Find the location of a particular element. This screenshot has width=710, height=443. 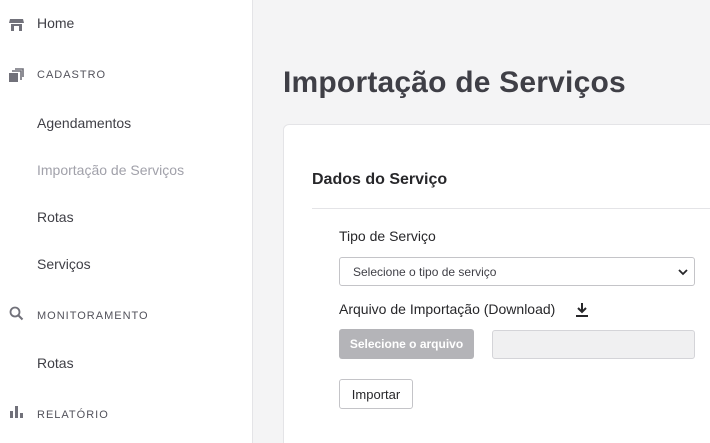

sidebar-item-home: Home is located at coordinates (126, 24).